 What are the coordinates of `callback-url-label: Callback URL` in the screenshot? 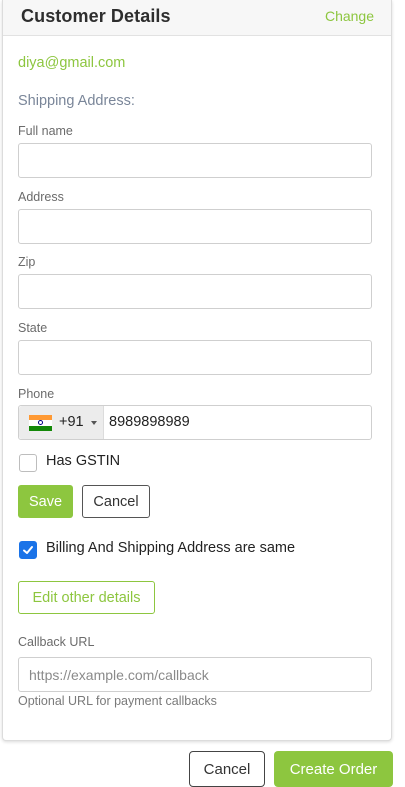 It's located at (56, 642).